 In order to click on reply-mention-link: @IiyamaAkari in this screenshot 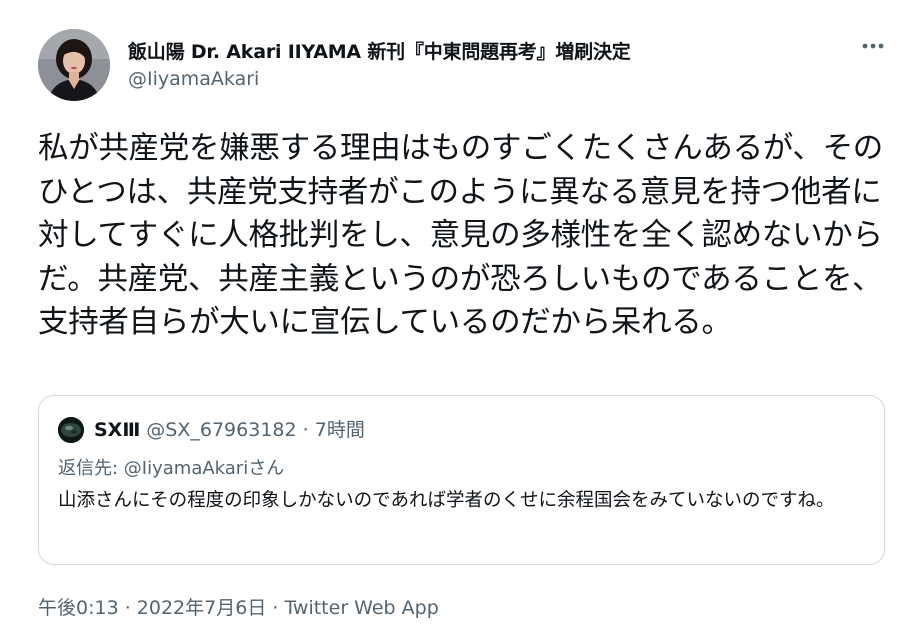, I will do `click(186, 468)`.